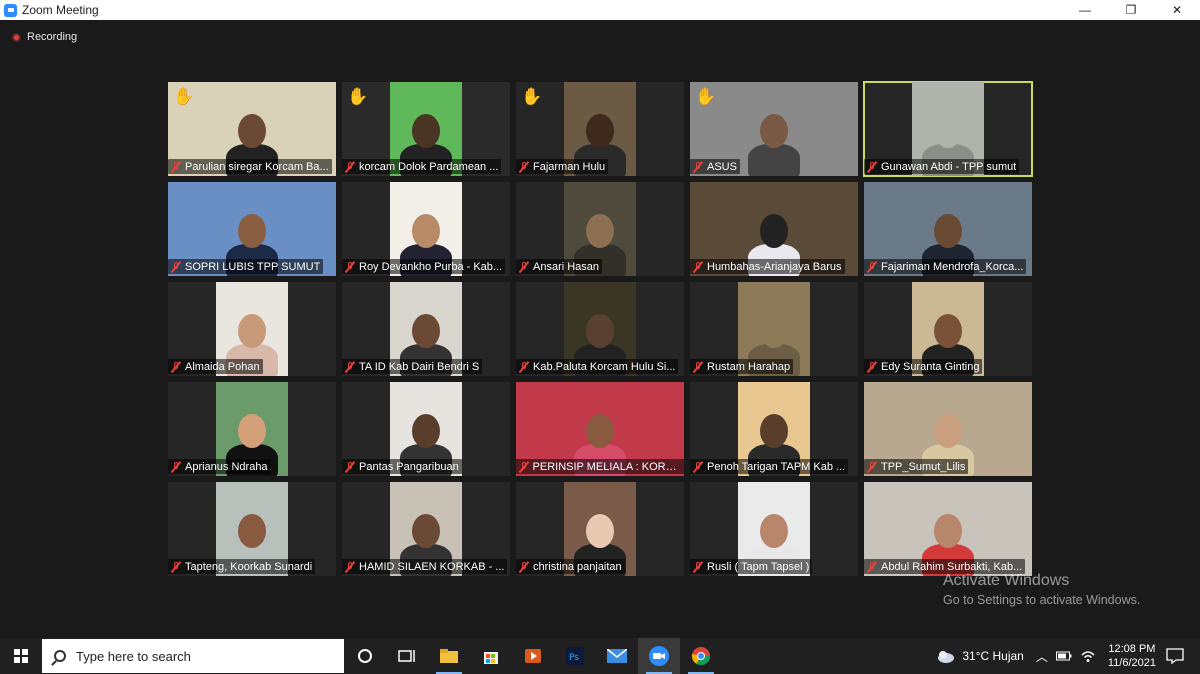 Image resolution: width=1200 pixels, height=674 pixels. Describe the element at coordinates (1088, 656) in the screenshot. I see `wifi-icon` at that location.